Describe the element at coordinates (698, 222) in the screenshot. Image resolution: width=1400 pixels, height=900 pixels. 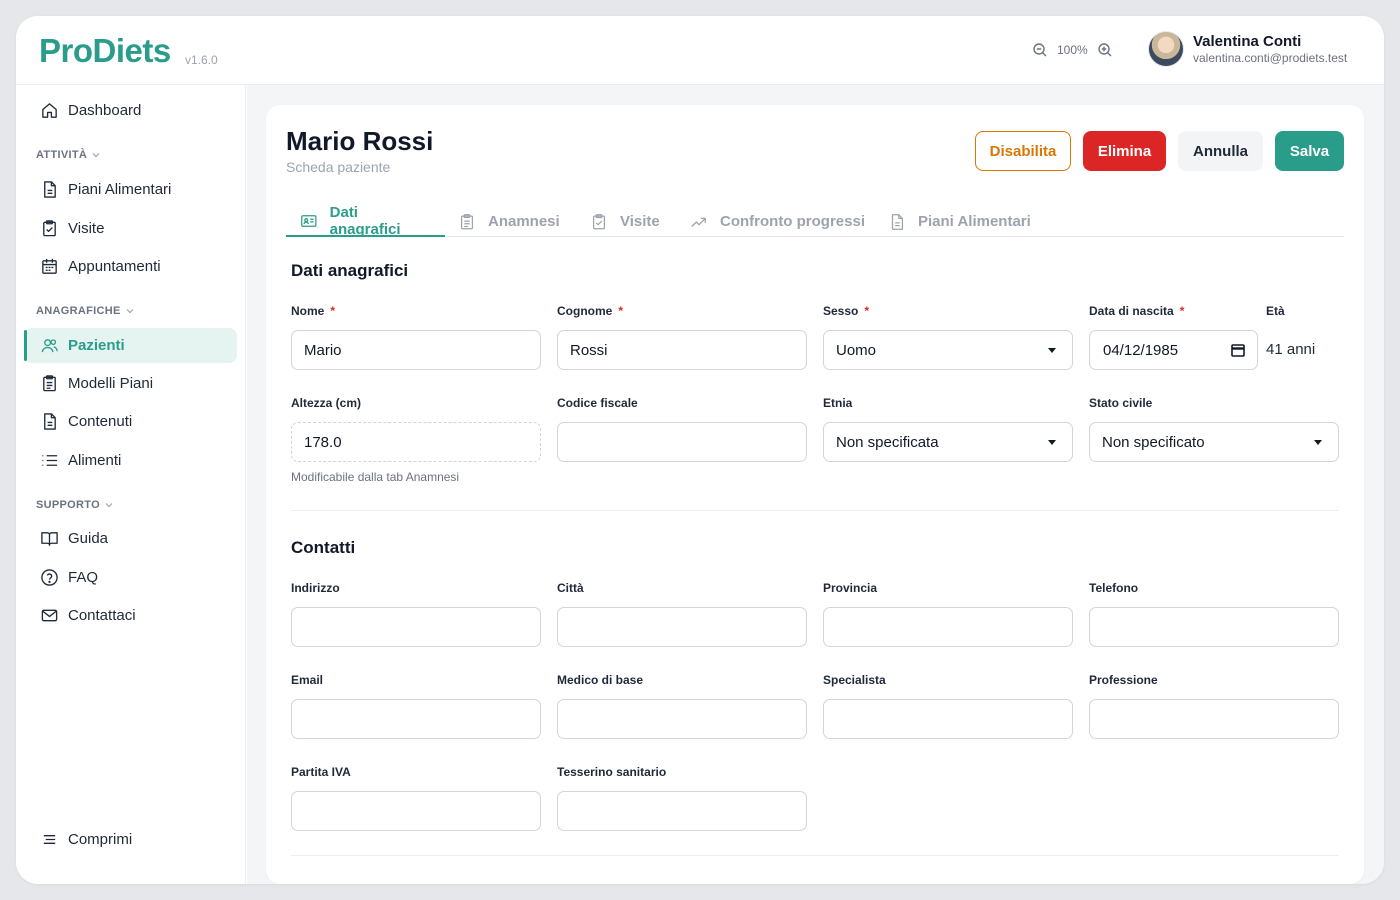
I see `trending-up-icon` at that location.